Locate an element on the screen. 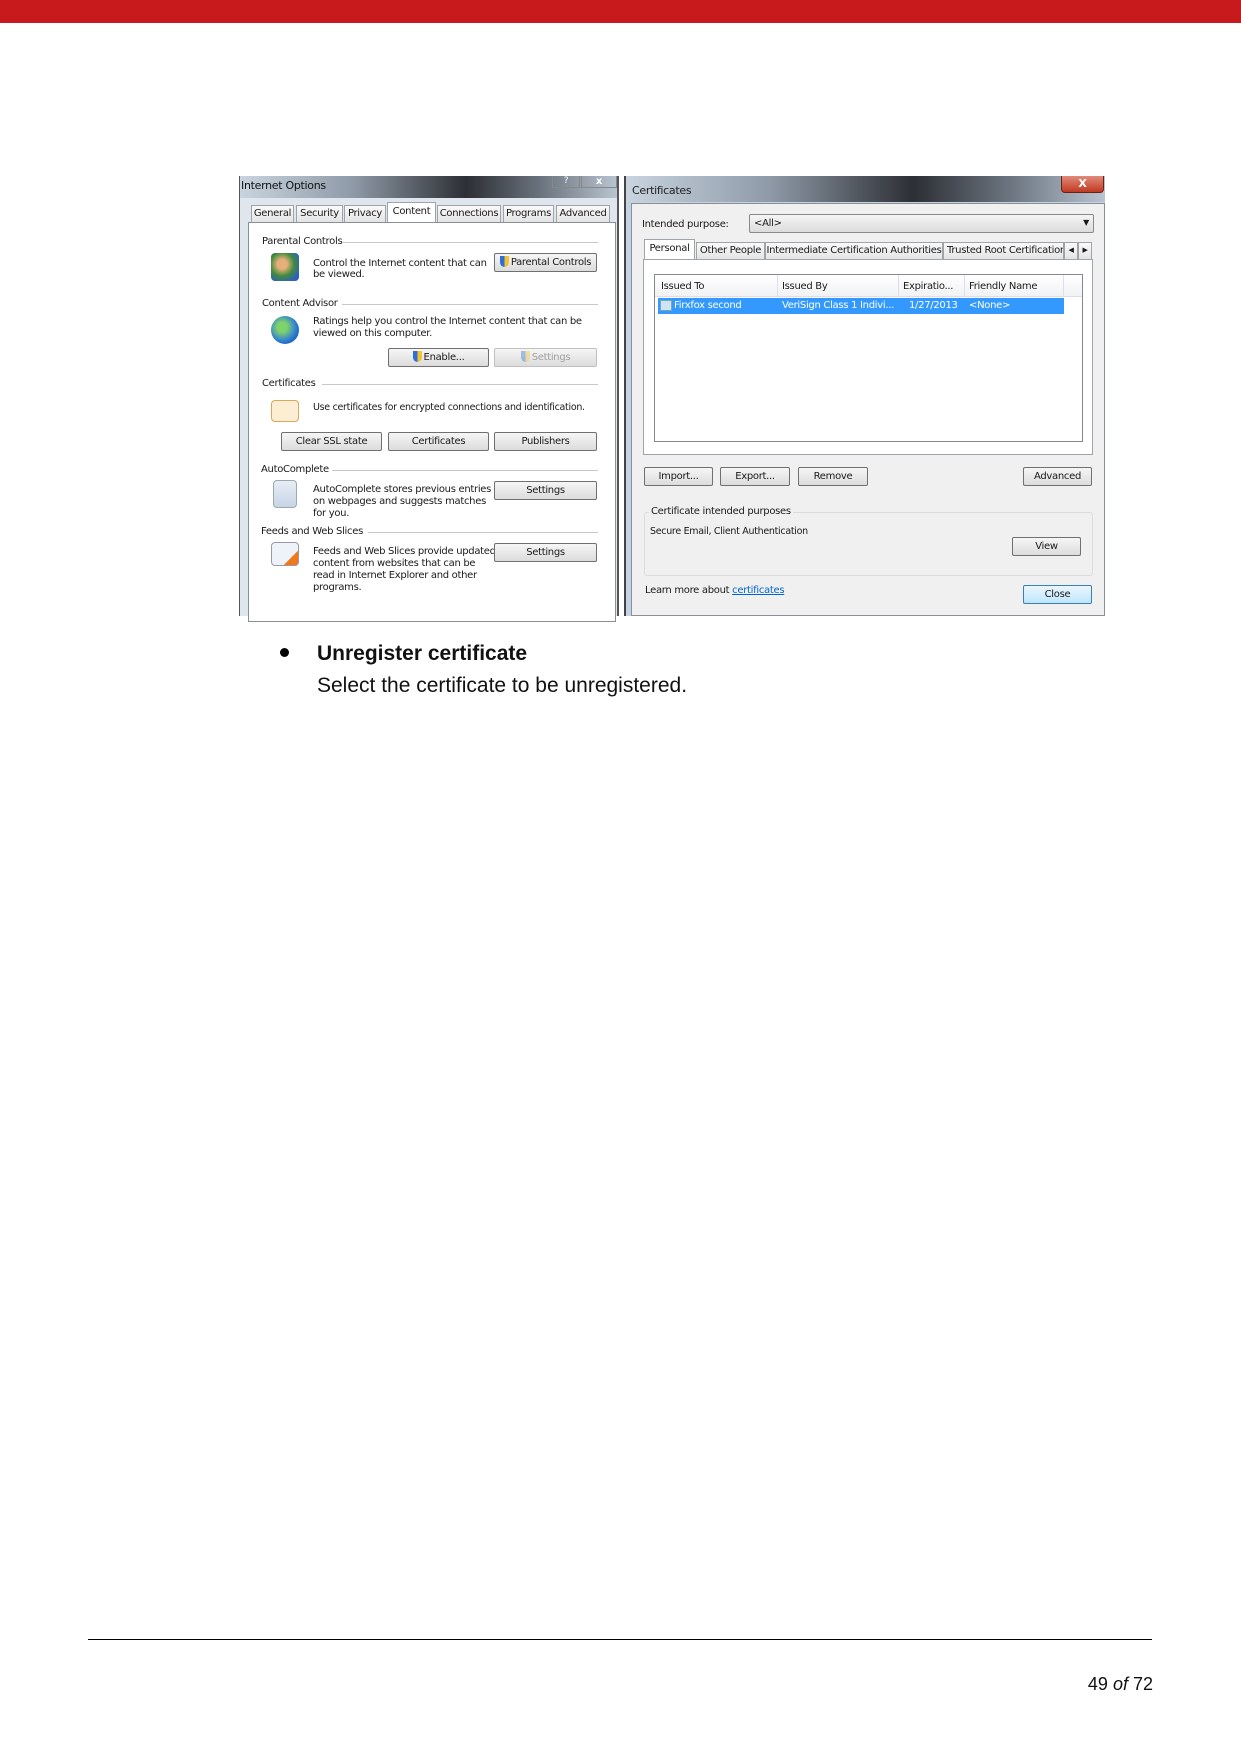  content-advisor-desc-2: viewed on this computer. is located at coordinates (373, 333).